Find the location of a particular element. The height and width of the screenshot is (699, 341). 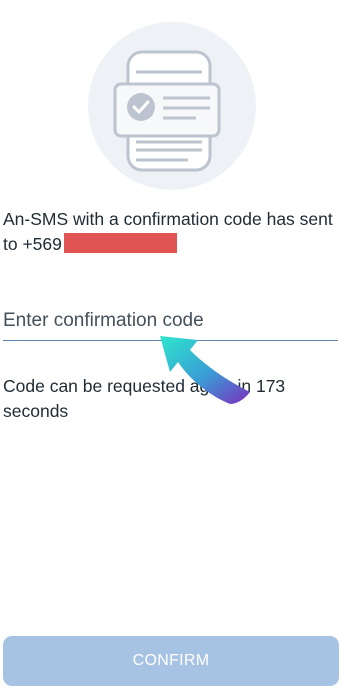

confirm-button: CONFIRM is located at coordinates (171, 661).